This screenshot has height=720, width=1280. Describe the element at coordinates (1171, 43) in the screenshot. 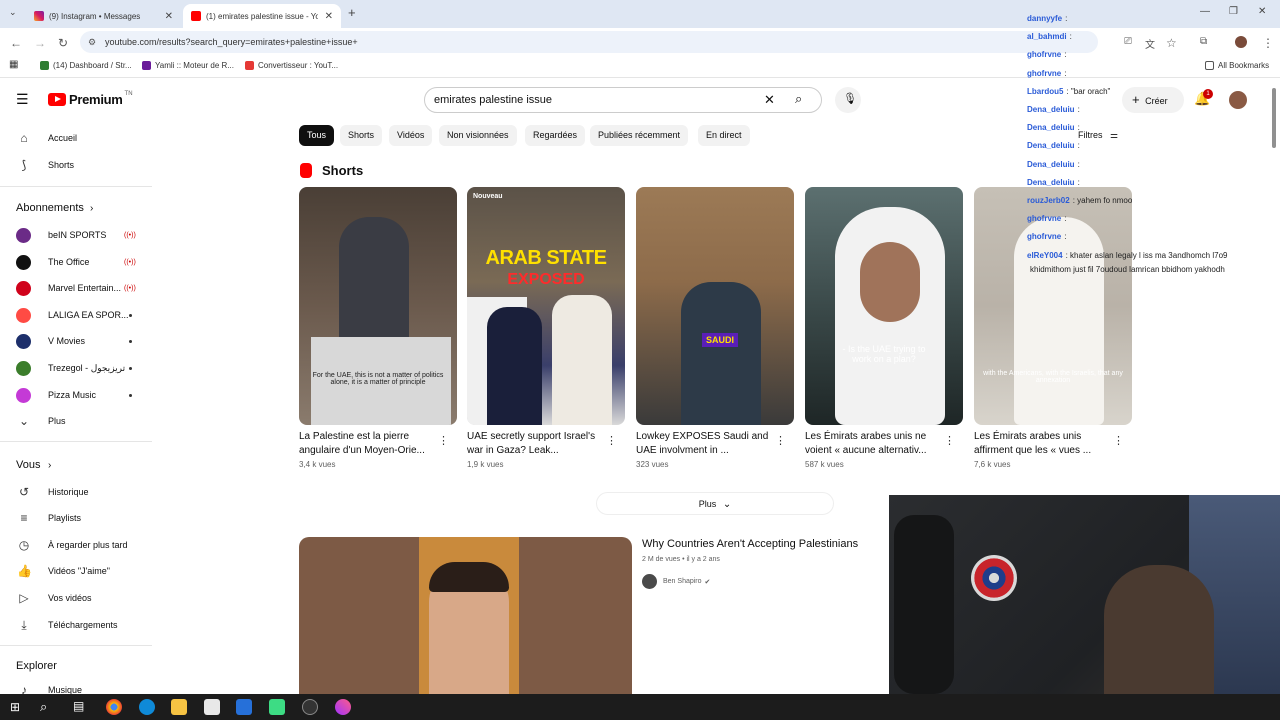

I see `star-icon: ☆` at that location.